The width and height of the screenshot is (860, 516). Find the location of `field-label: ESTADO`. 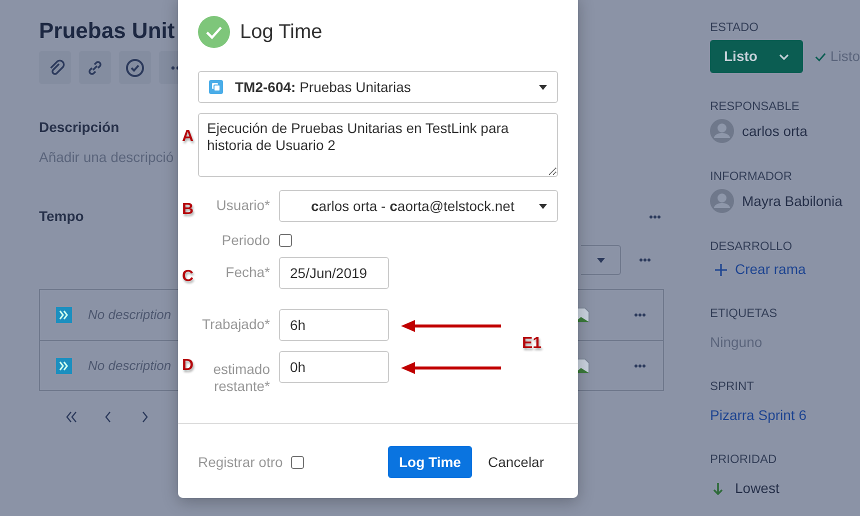

field-label: ESTADO is located at coordinates (735, 27).